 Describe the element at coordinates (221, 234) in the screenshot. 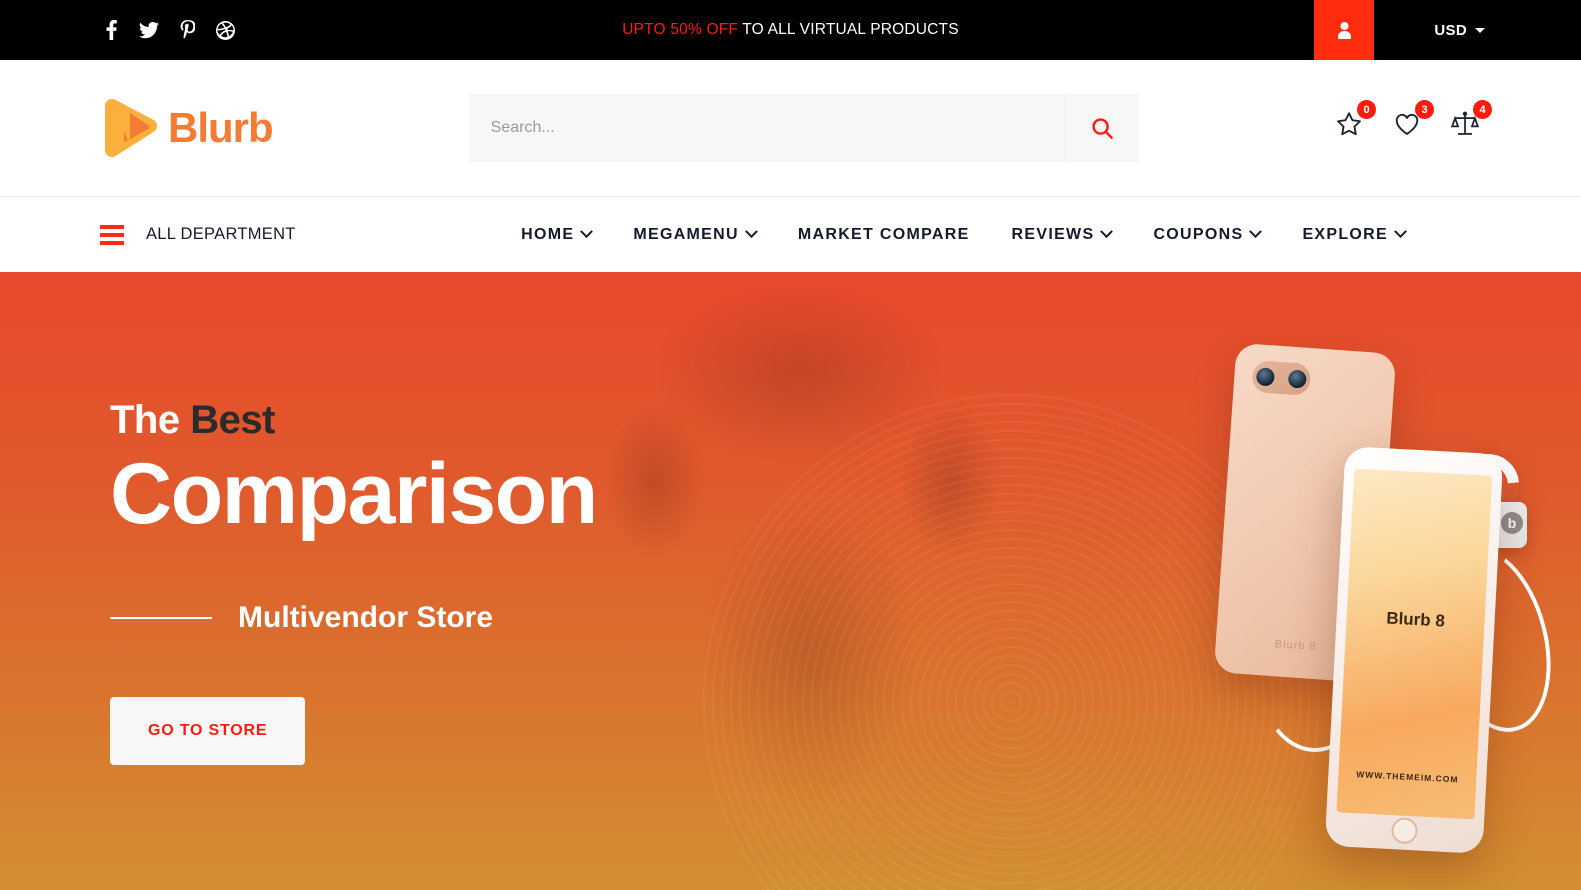

I see `all-department-label: ALL DEPARTMENT` at that location.